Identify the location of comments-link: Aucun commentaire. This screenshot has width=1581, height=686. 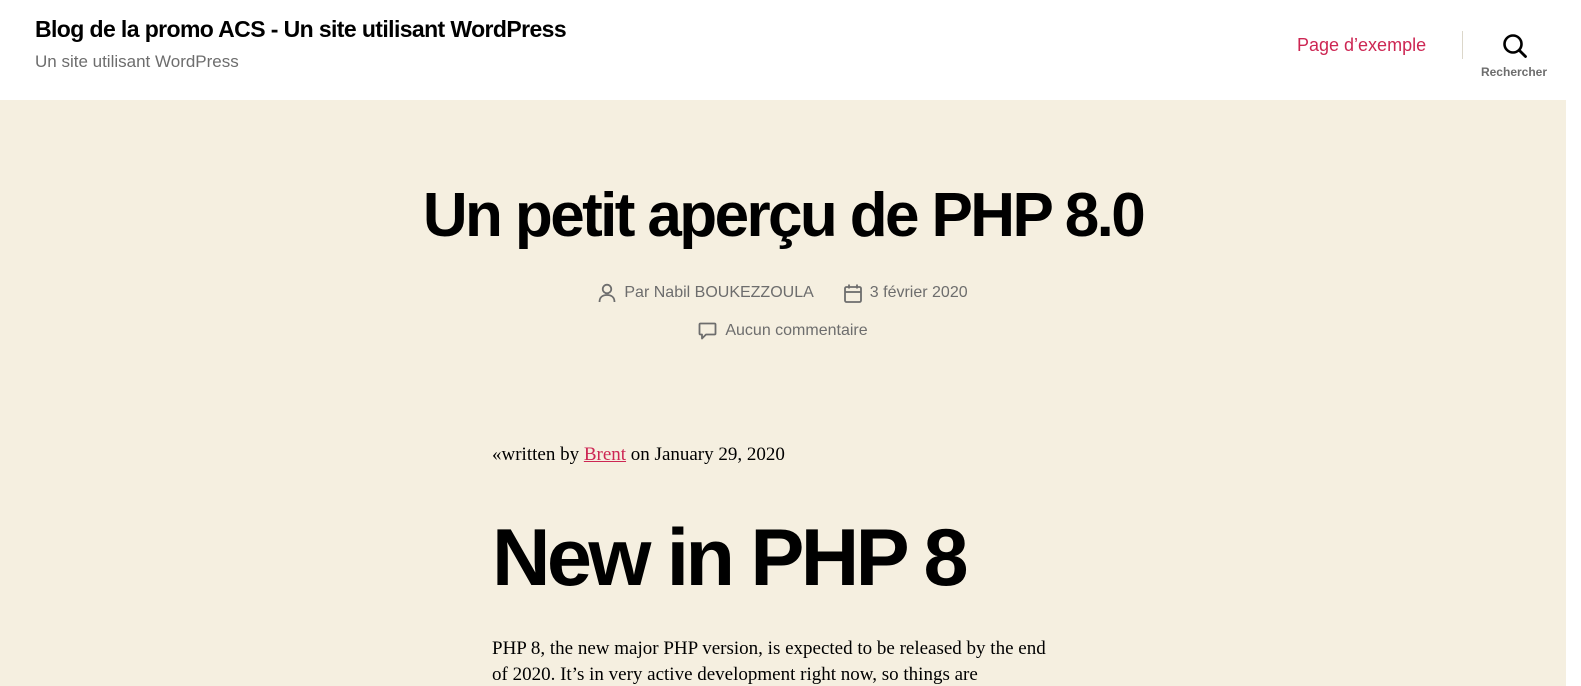
(796, 331).